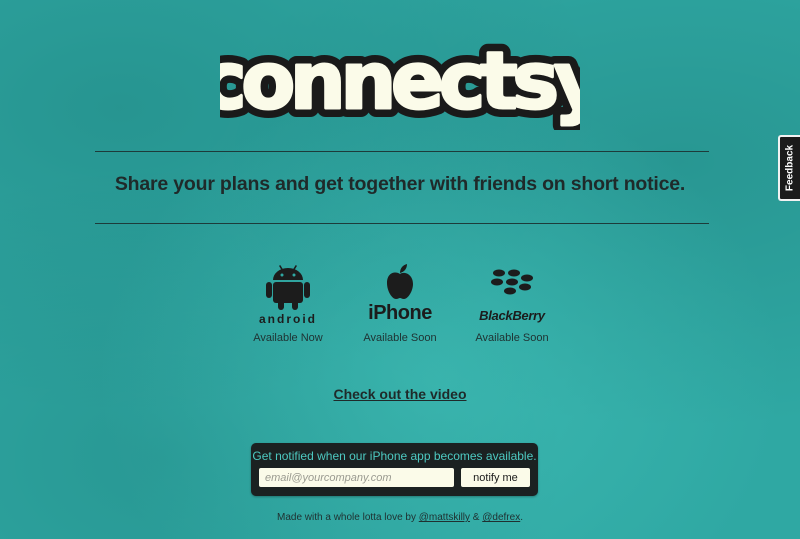 The height and width of the screenshot is (539, 800). Describe the element at coordinates (348, 517) in the screenshot. I see `footer-text: Made with a whole lotta love by` at that location.